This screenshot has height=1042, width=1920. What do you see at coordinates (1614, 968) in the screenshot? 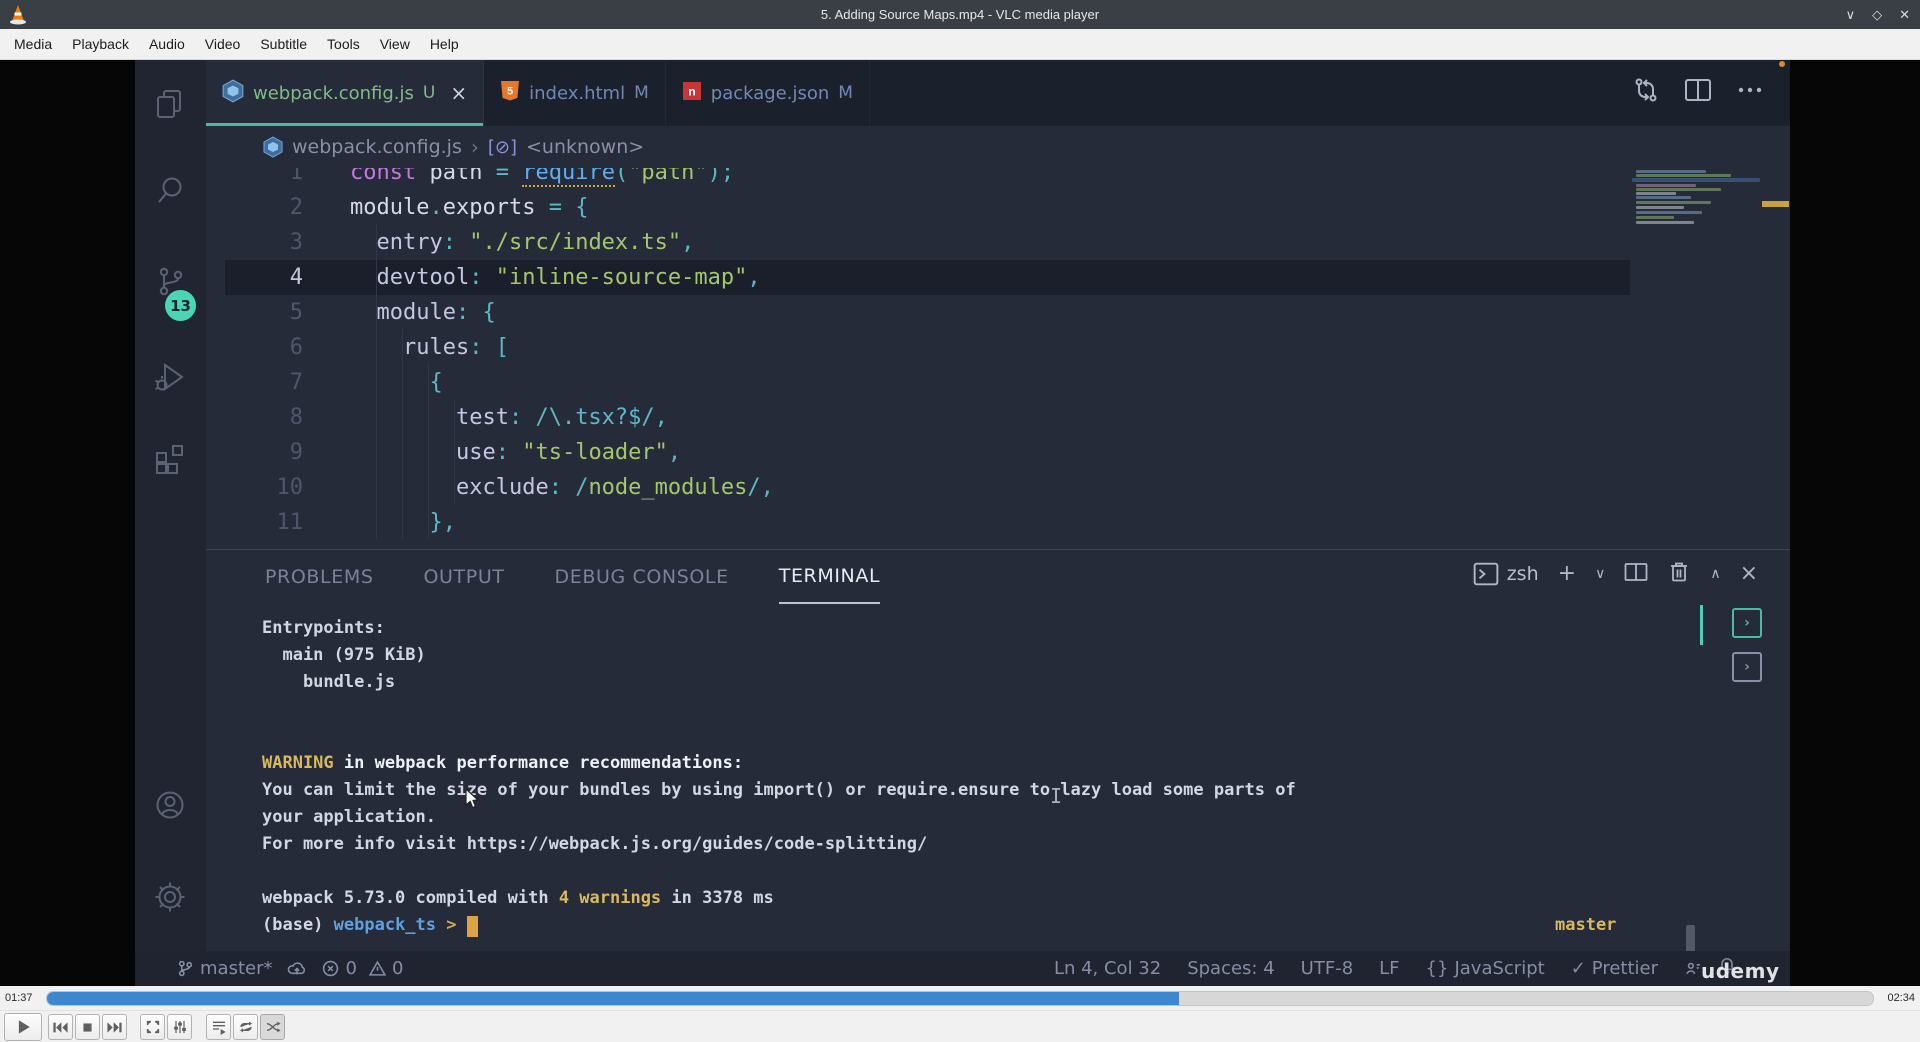
I see `status-prettier: ✓ Prettier` at bounding box center [1614, 968].